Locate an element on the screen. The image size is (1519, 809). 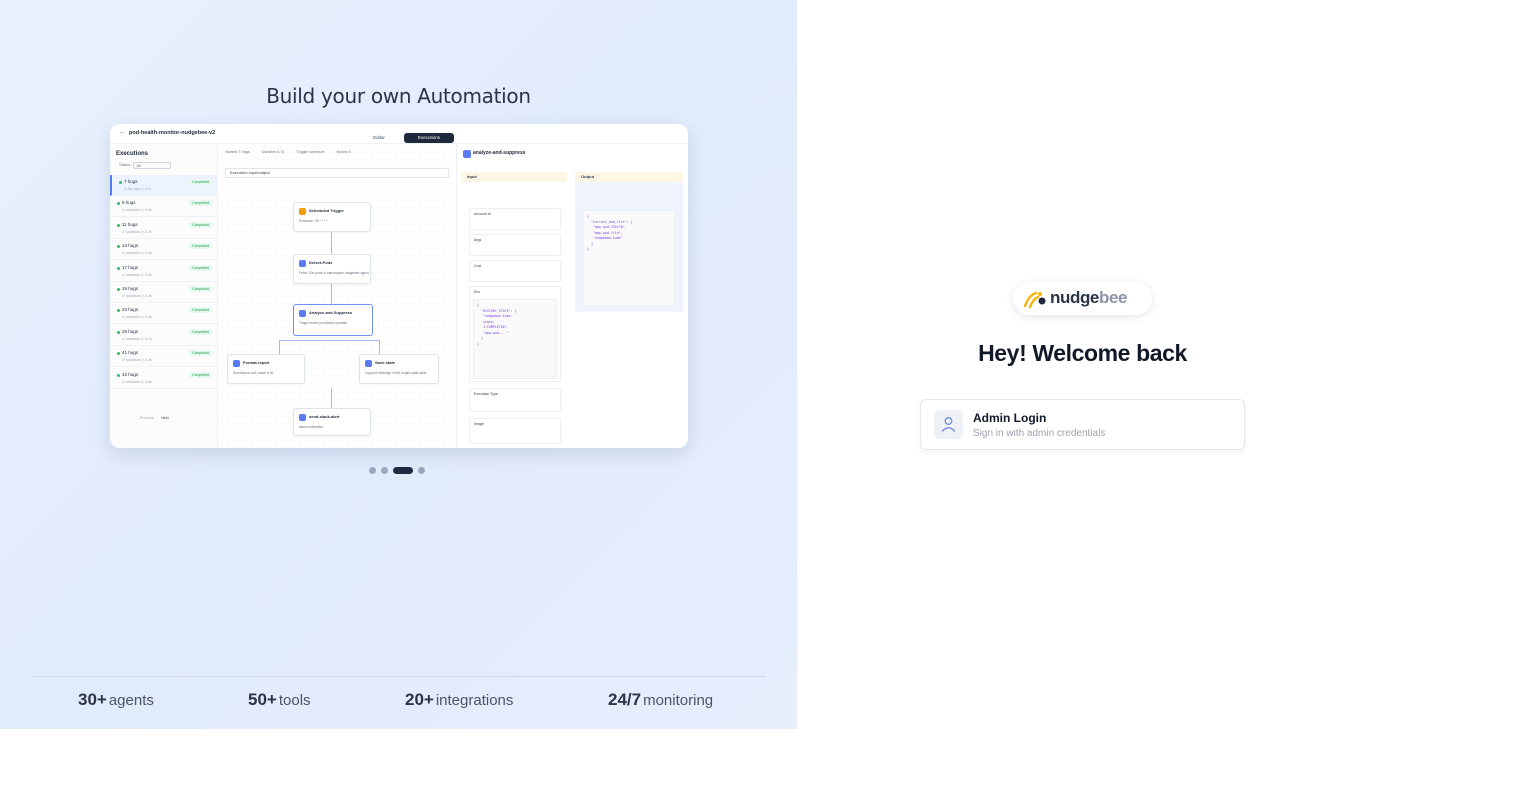
preview-status-filter: Status All is located at coordinates (144, 165).